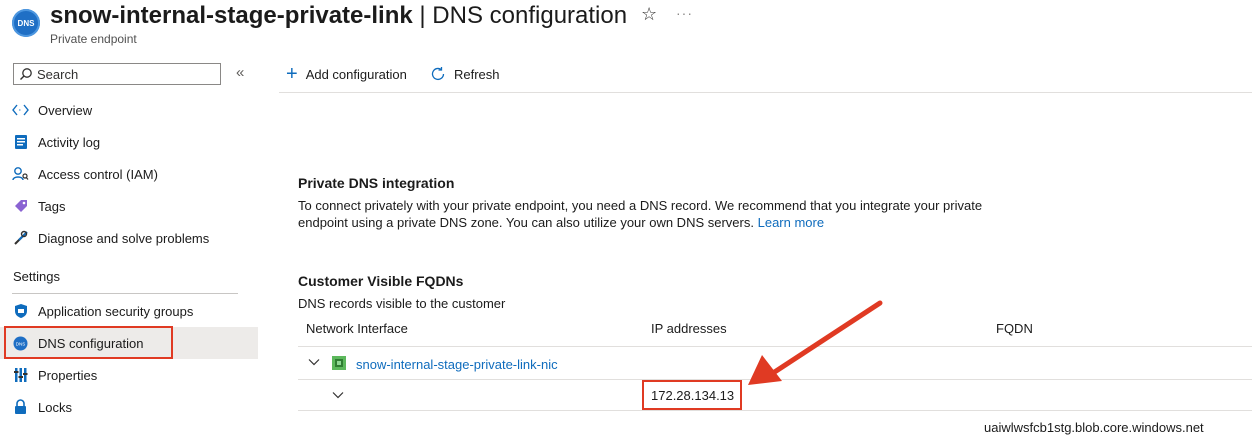  What do you see at coordinates (815, 342) in the screenshot?
I see `annotation-arrow` at bounding box center [815, 342].